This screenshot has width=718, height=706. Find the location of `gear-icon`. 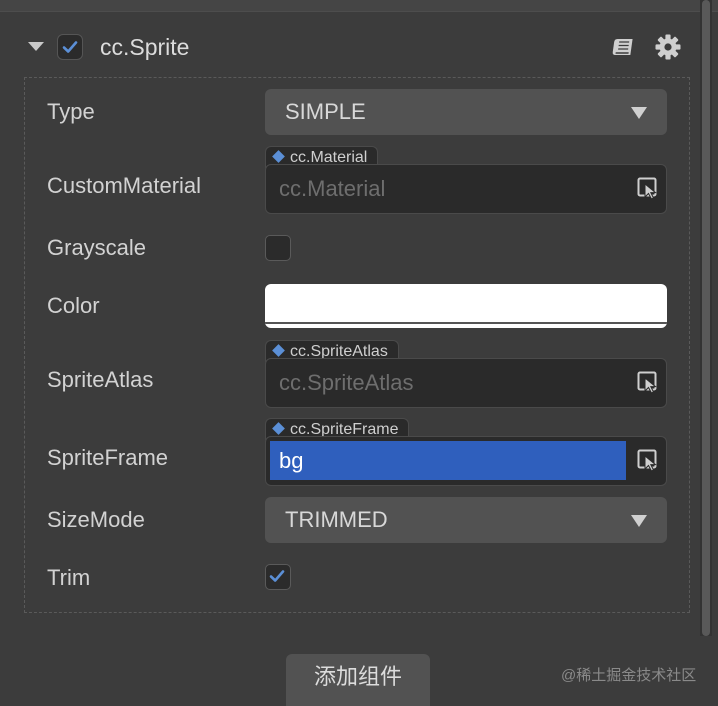

gear-icon is located at coordinates (668, 47).